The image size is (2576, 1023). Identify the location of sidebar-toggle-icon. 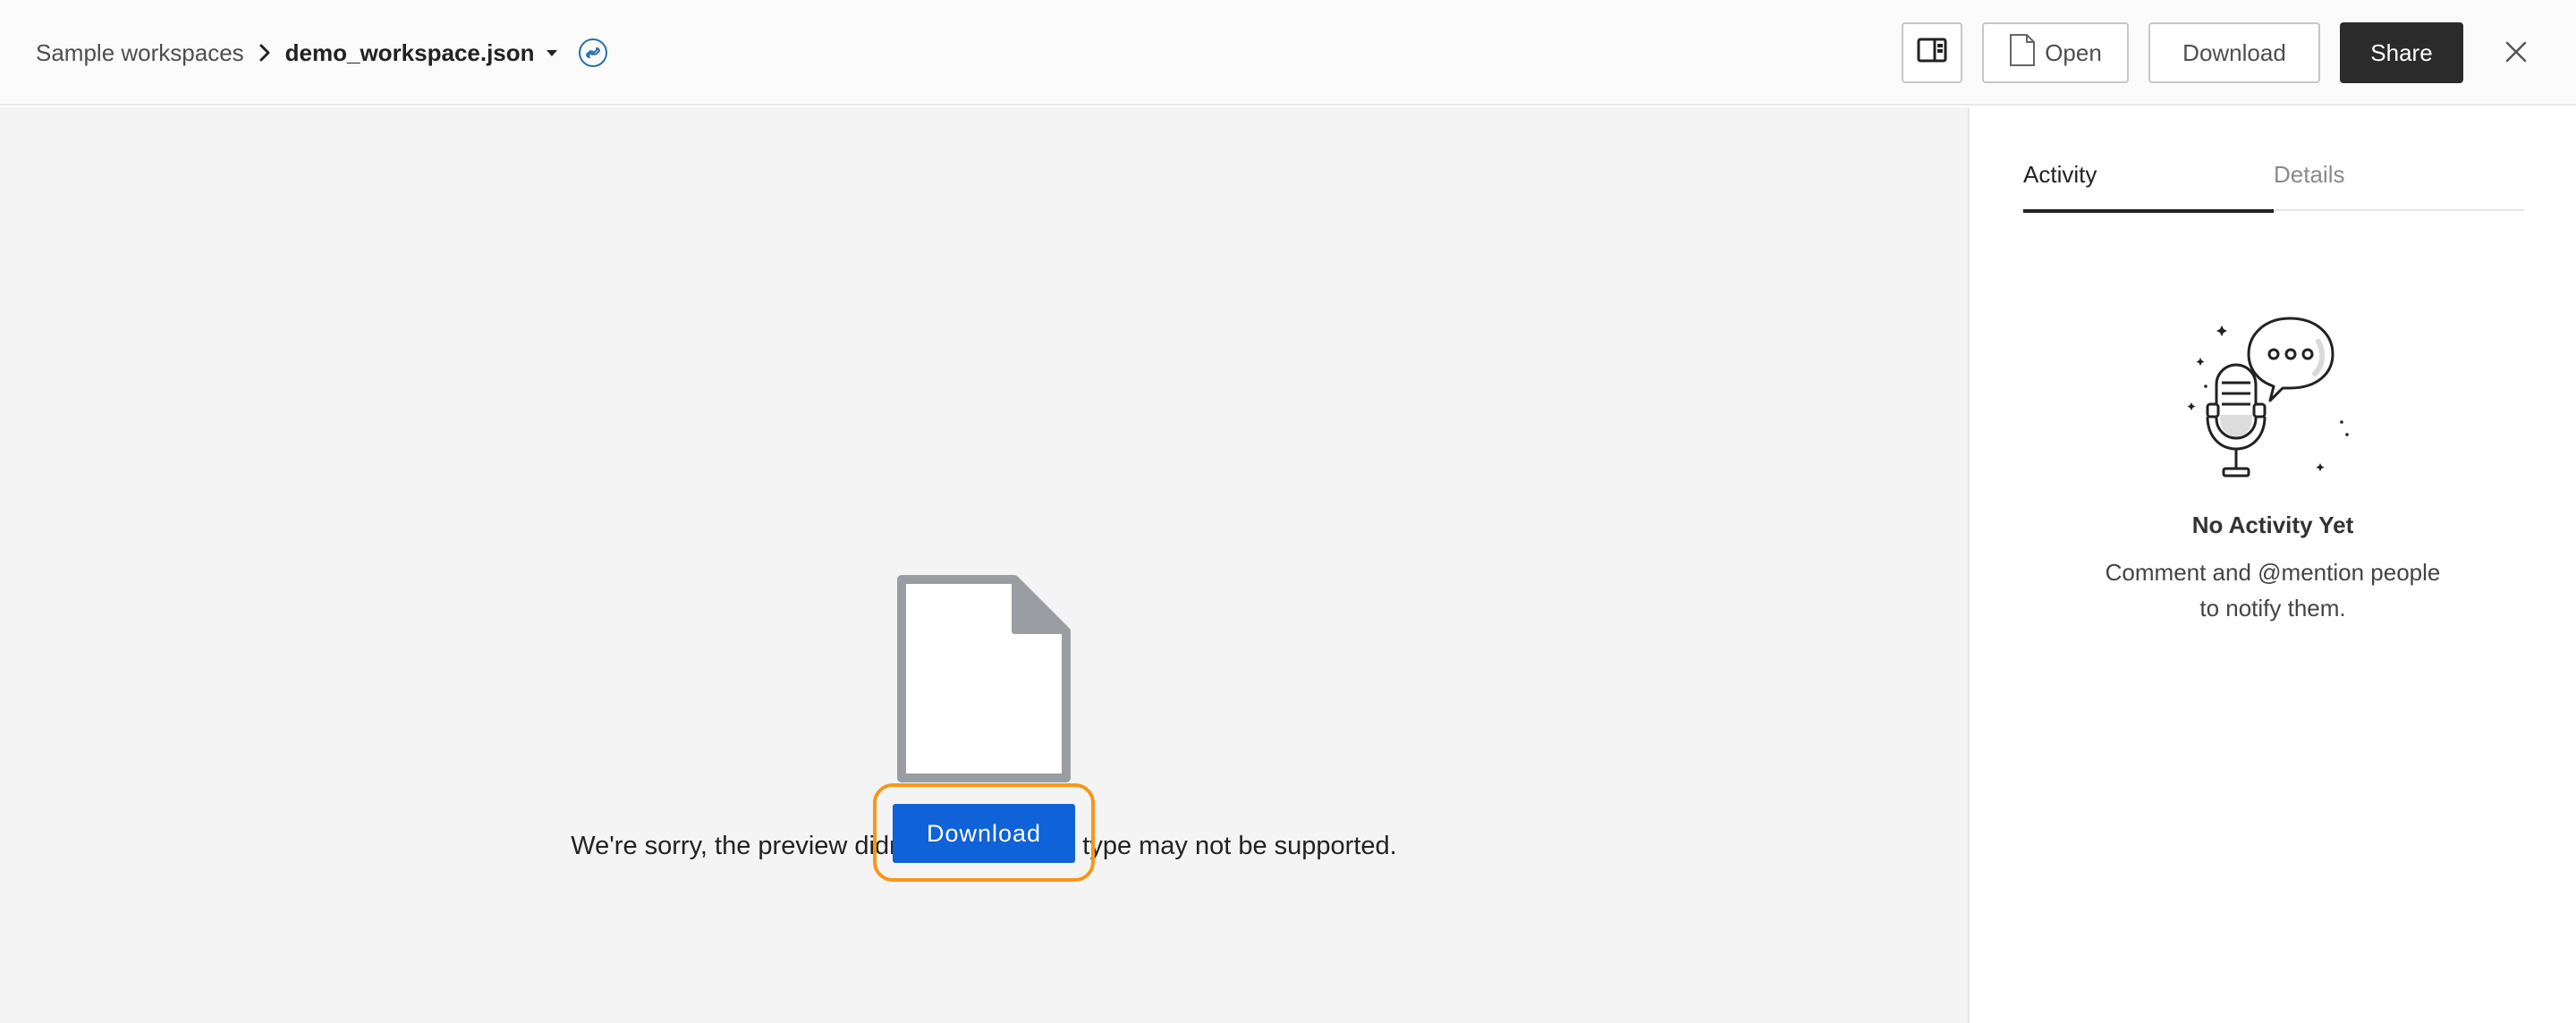
(1932, 53).